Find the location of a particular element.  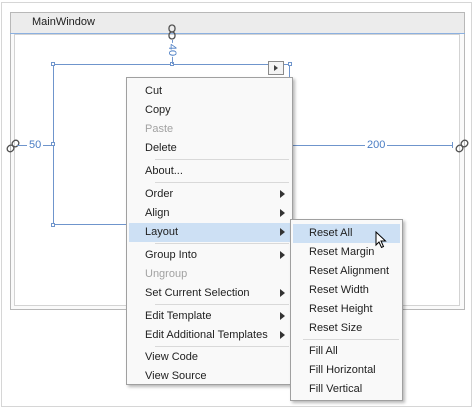

submenu-item-reset-height: Reset Height is located at coordinates (346, 309).